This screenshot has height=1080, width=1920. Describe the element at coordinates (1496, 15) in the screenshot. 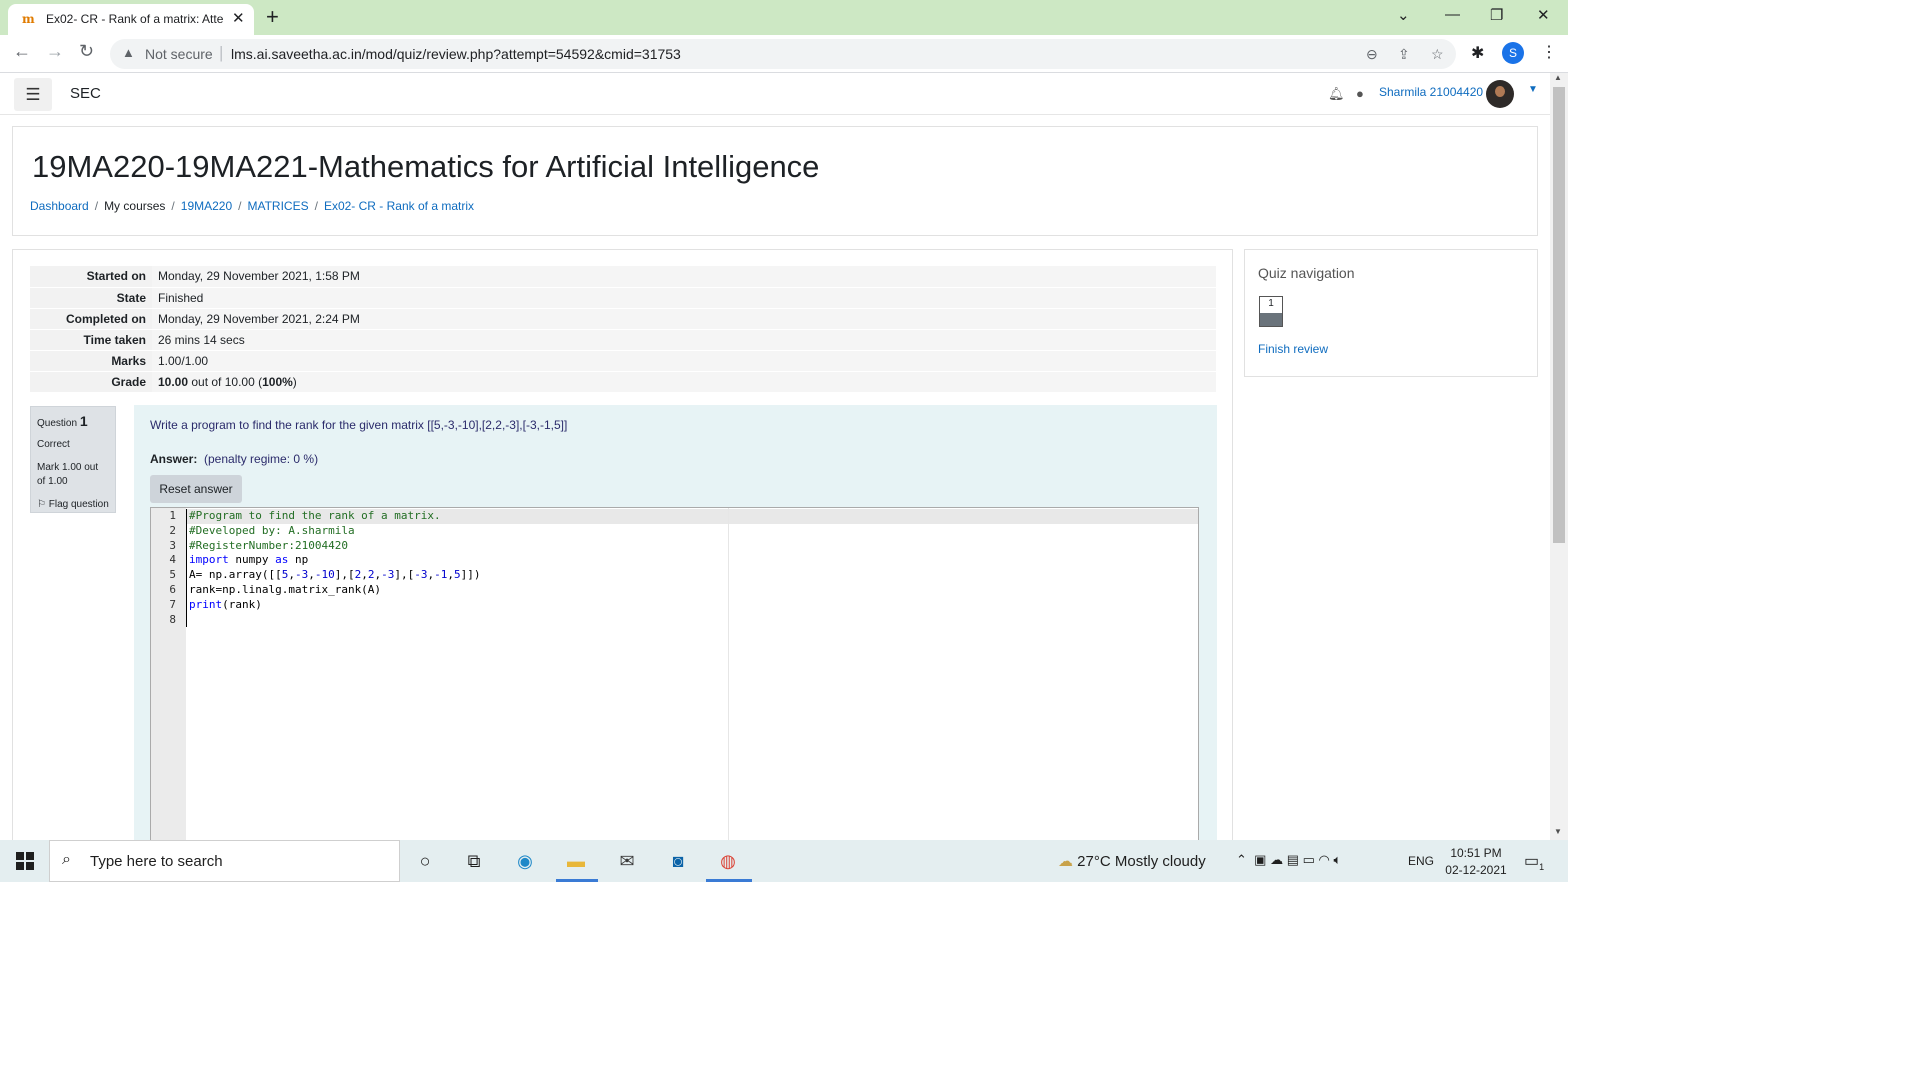

I see `restore-icon: ❐` at that location.